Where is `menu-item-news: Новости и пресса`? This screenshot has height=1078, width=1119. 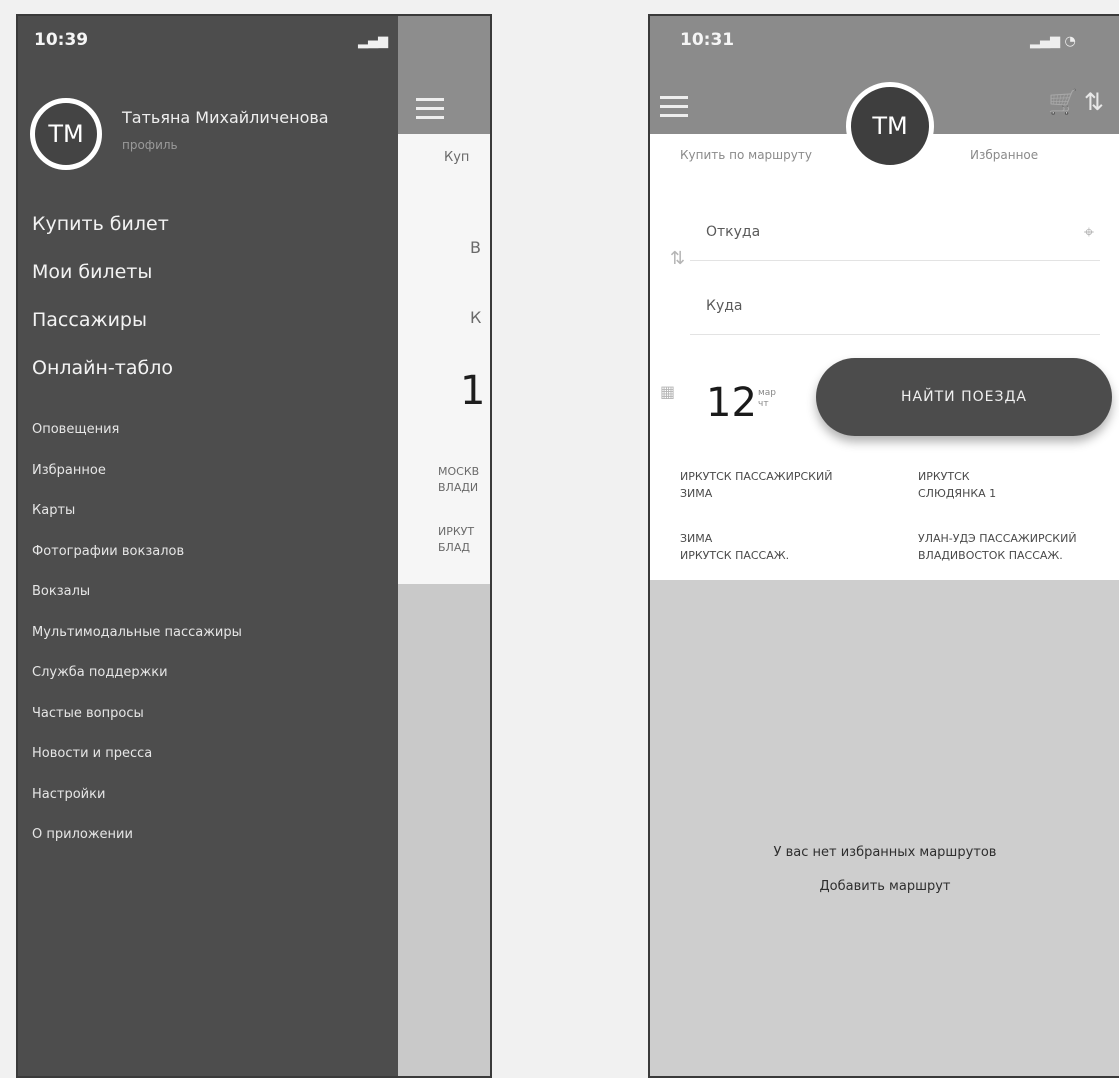
menu-item-news: Новости и пресса is located at coordinates (137, 754).